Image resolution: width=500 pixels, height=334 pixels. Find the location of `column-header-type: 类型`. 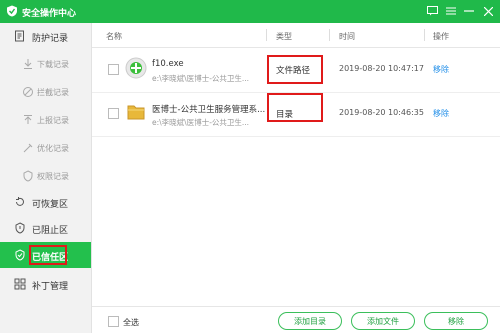

column-header-type: 类型 is located at coordinates (284, 36).